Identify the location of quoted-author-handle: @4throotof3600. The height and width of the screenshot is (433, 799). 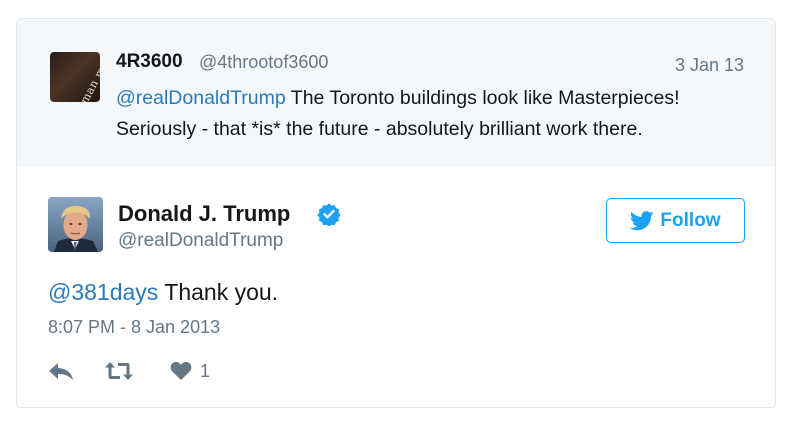
(263, 62).